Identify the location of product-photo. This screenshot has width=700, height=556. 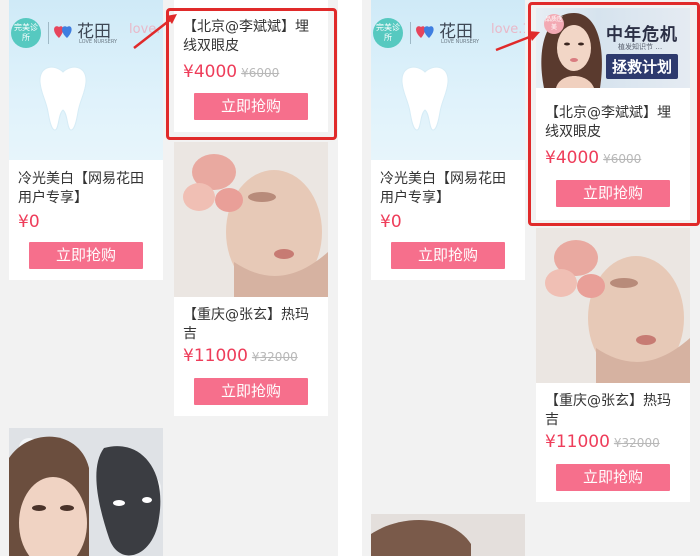
(448, 535).